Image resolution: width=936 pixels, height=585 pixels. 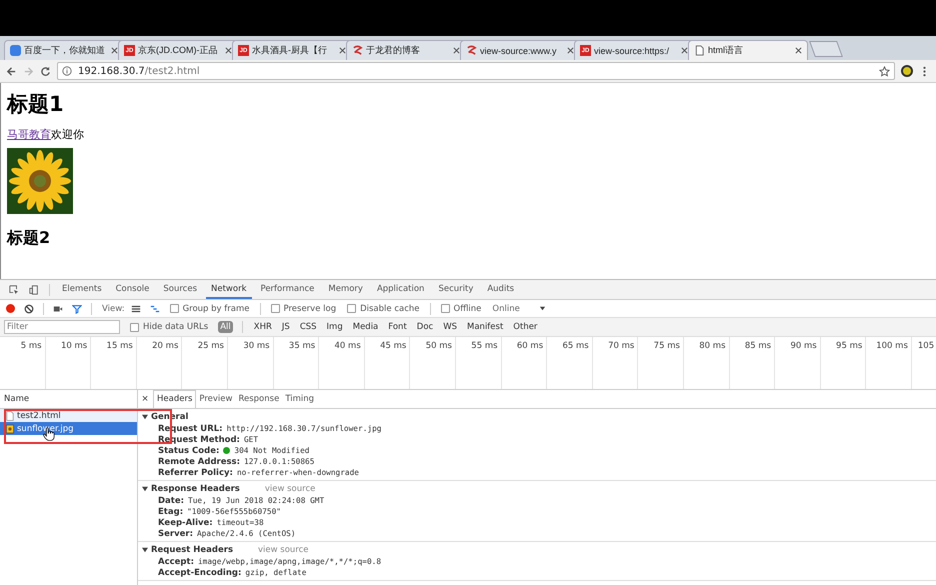 What do you see at coordinates (308, 327) in the screenshot?
I see `type-filter: CSS` at bounding box center [308, 327].